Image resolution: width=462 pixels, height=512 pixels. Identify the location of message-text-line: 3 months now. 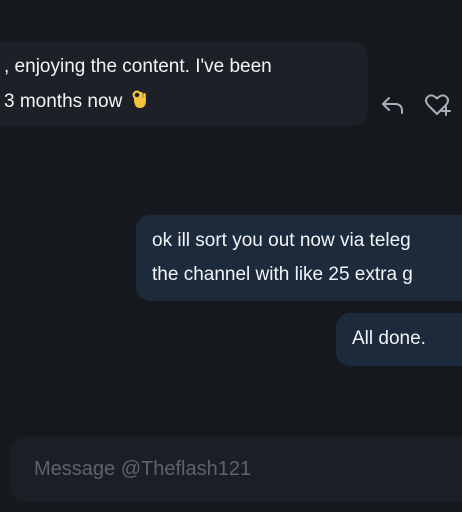
(186, 101).